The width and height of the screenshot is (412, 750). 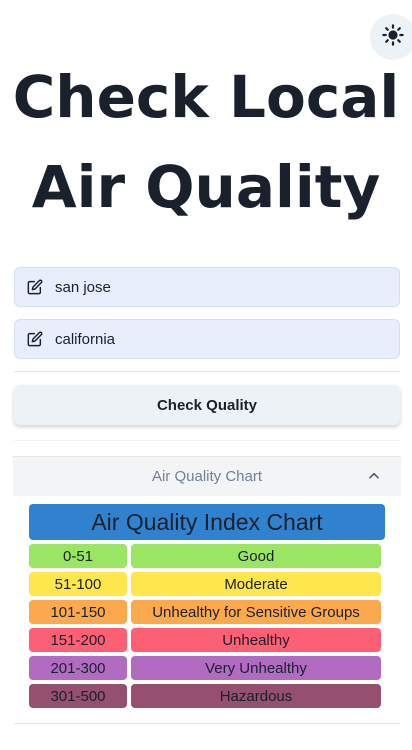 What do you see at coordinates (78, 668) in the screenshot?
I see `aqi-range: 201-300` at bounding box center [78, 668].